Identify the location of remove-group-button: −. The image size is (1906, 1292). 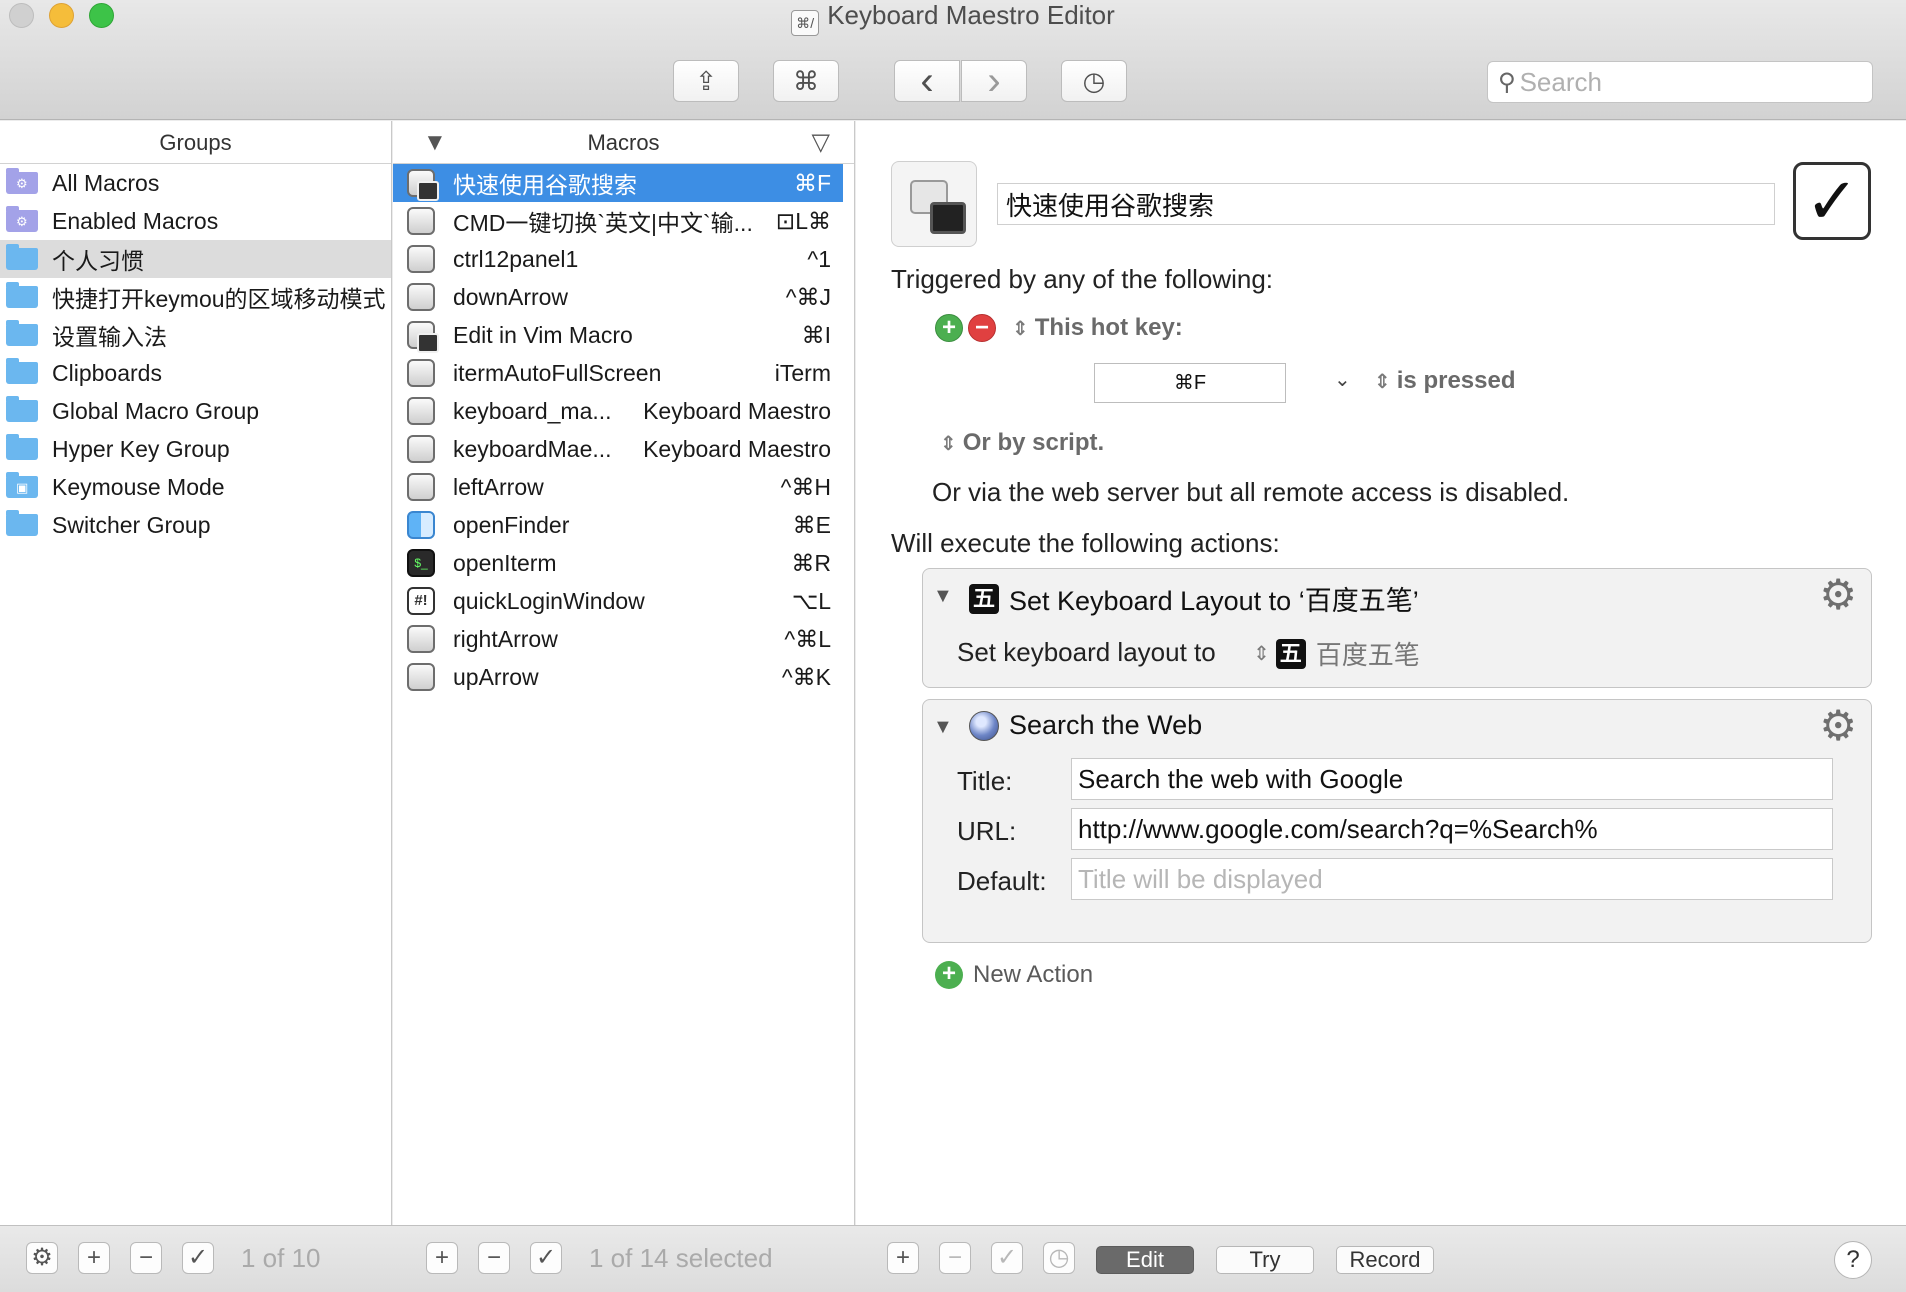
(146, 1258).